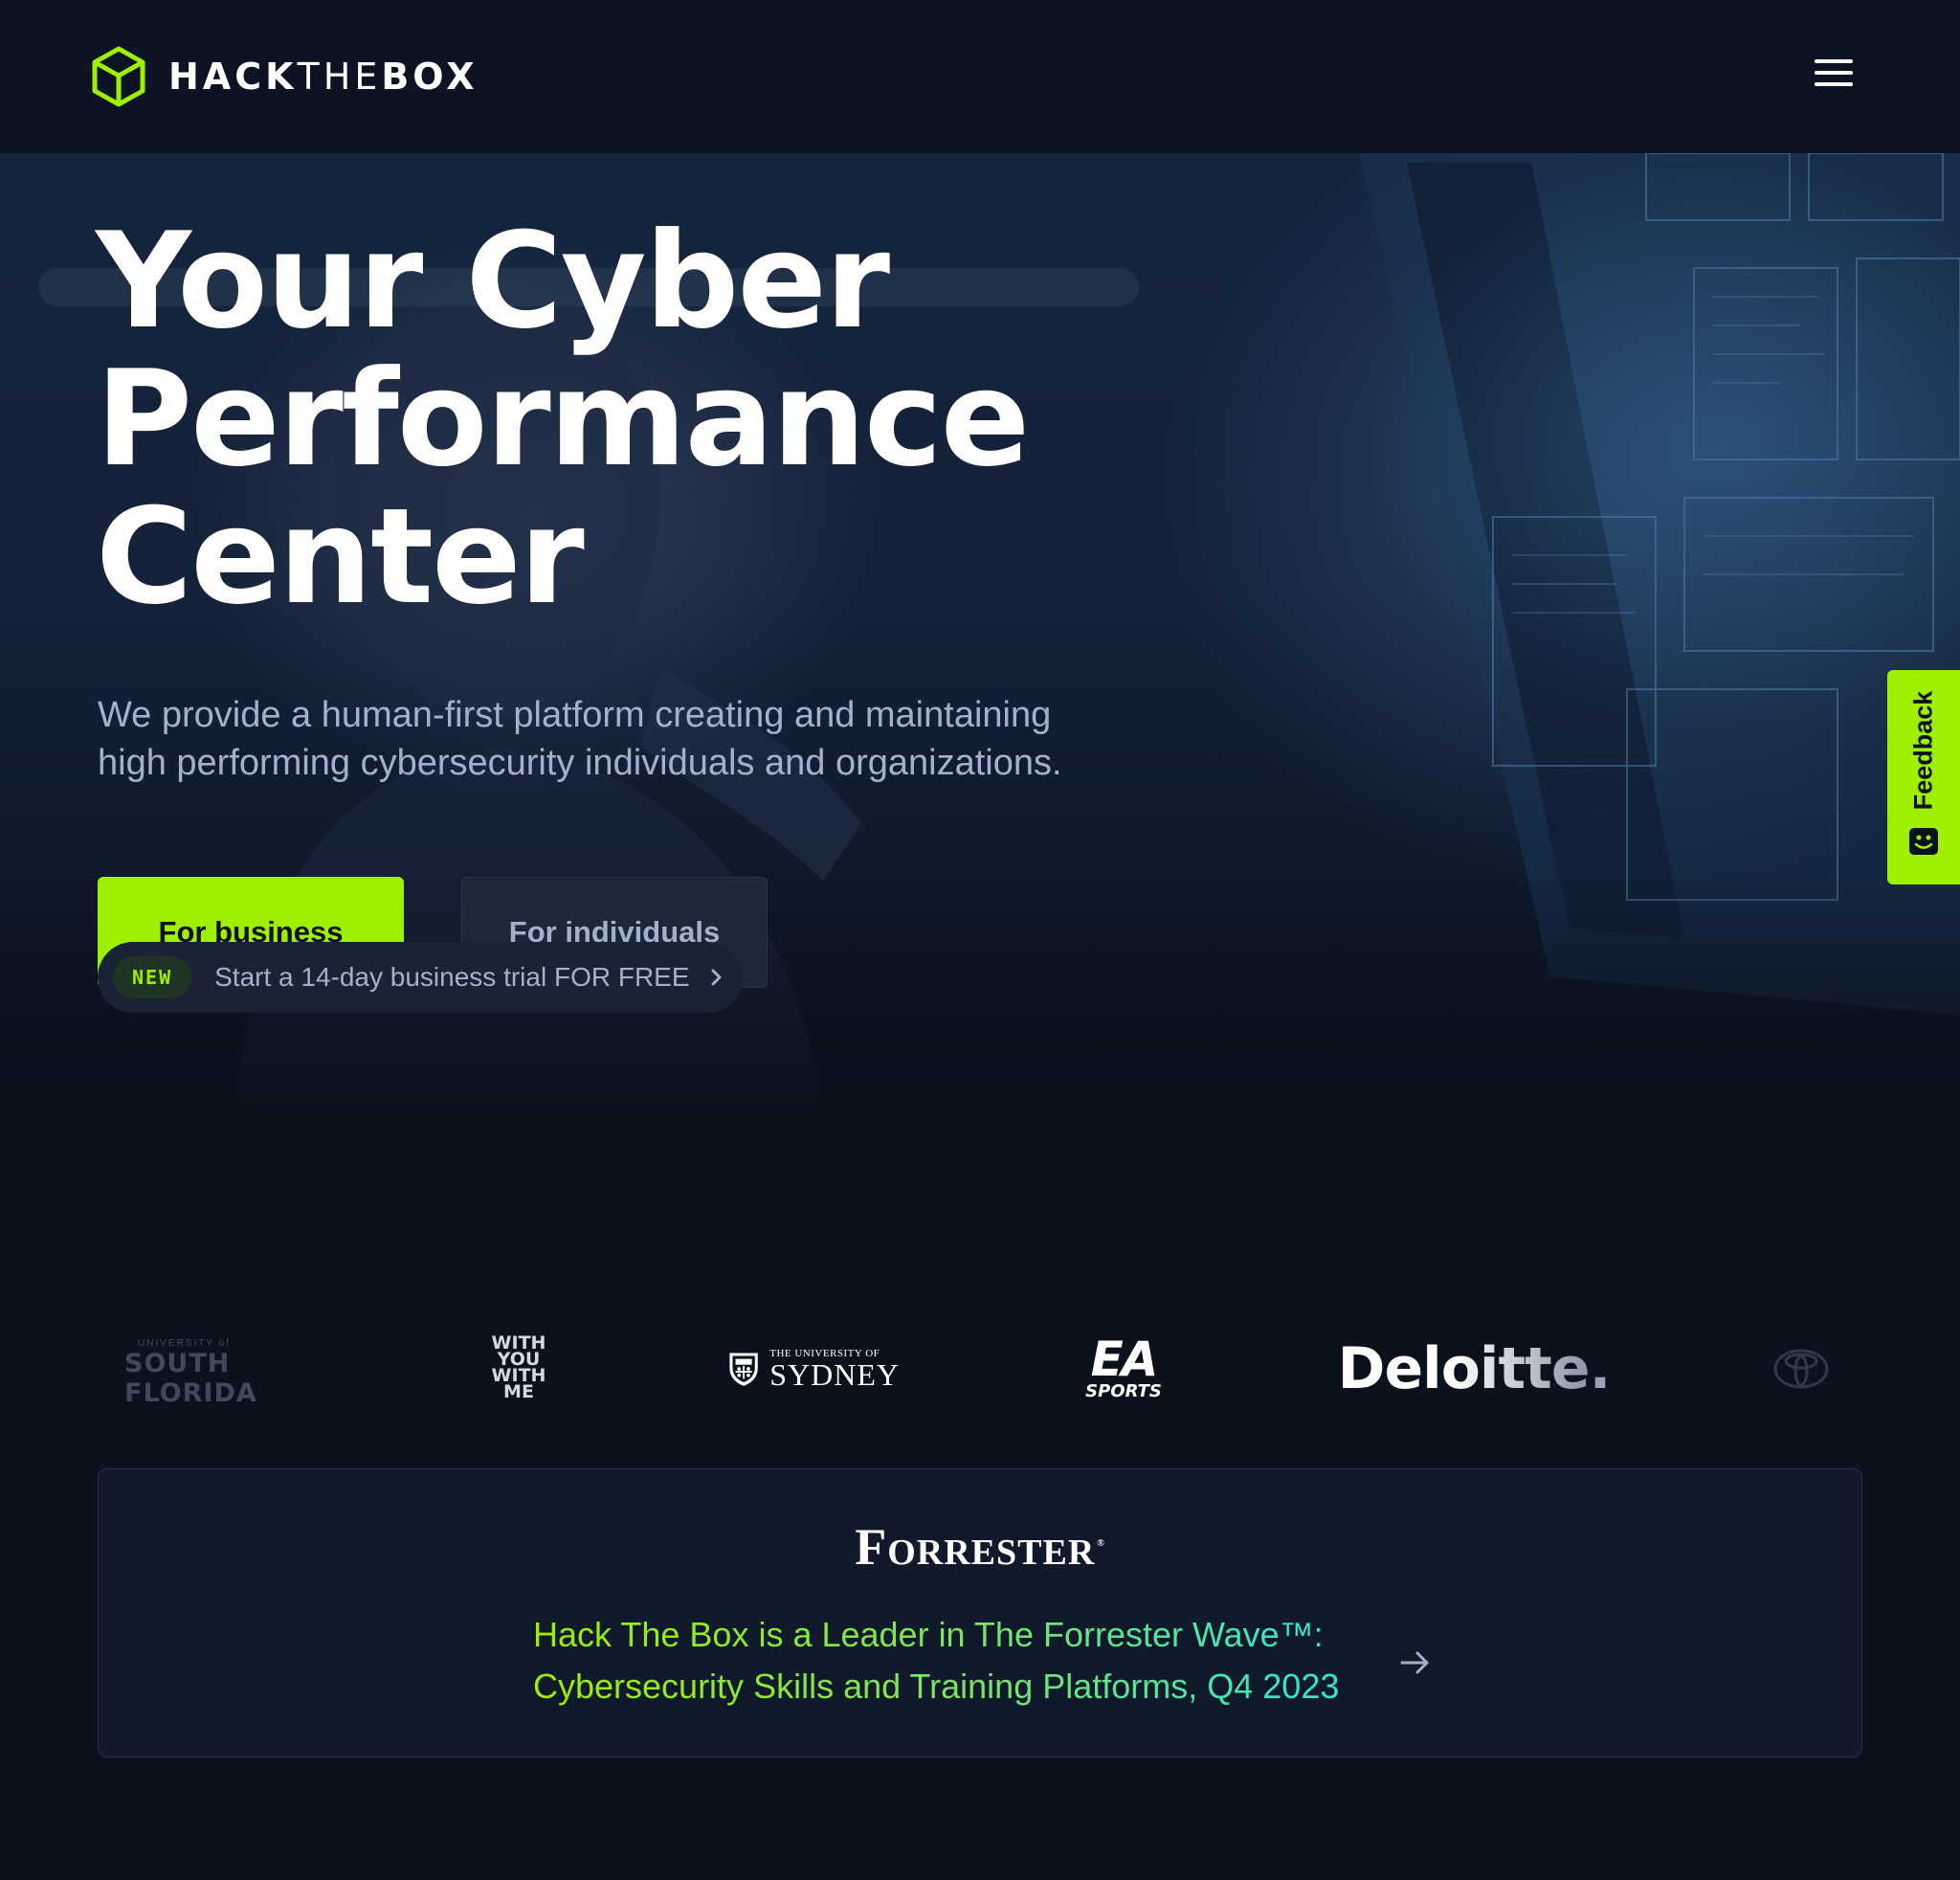  What do you see at coordinates (980, 76) in the screenshot?
I see `navbar: HACKTHEBOX` at bounding box center [980, 76].